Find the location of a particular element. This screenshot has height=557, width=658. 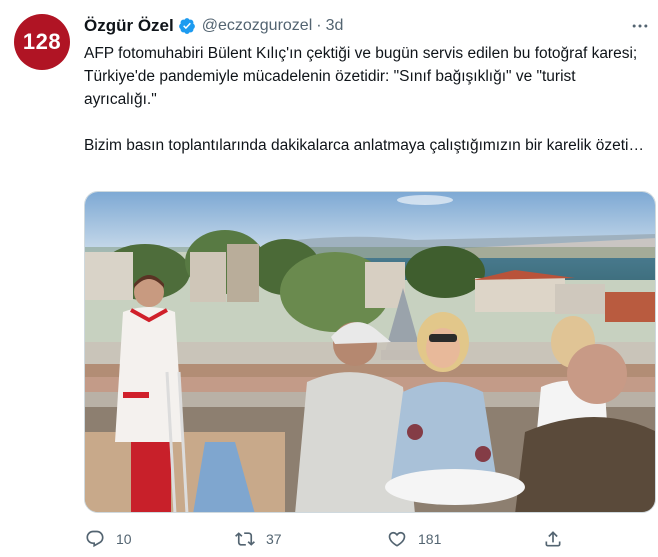

share-button is located at coordinates (553, 539).